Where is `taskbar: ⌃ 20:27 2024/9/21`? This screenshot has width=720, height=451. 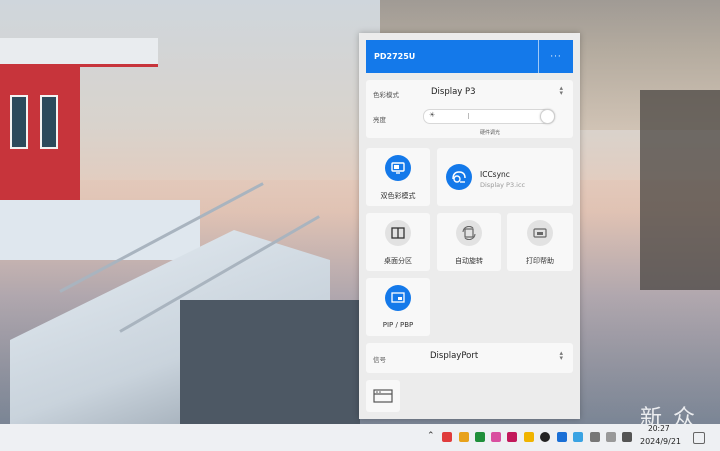 taskbar: ⌃ 20:27 2024/9/21 is located at coordinates (360, 437).